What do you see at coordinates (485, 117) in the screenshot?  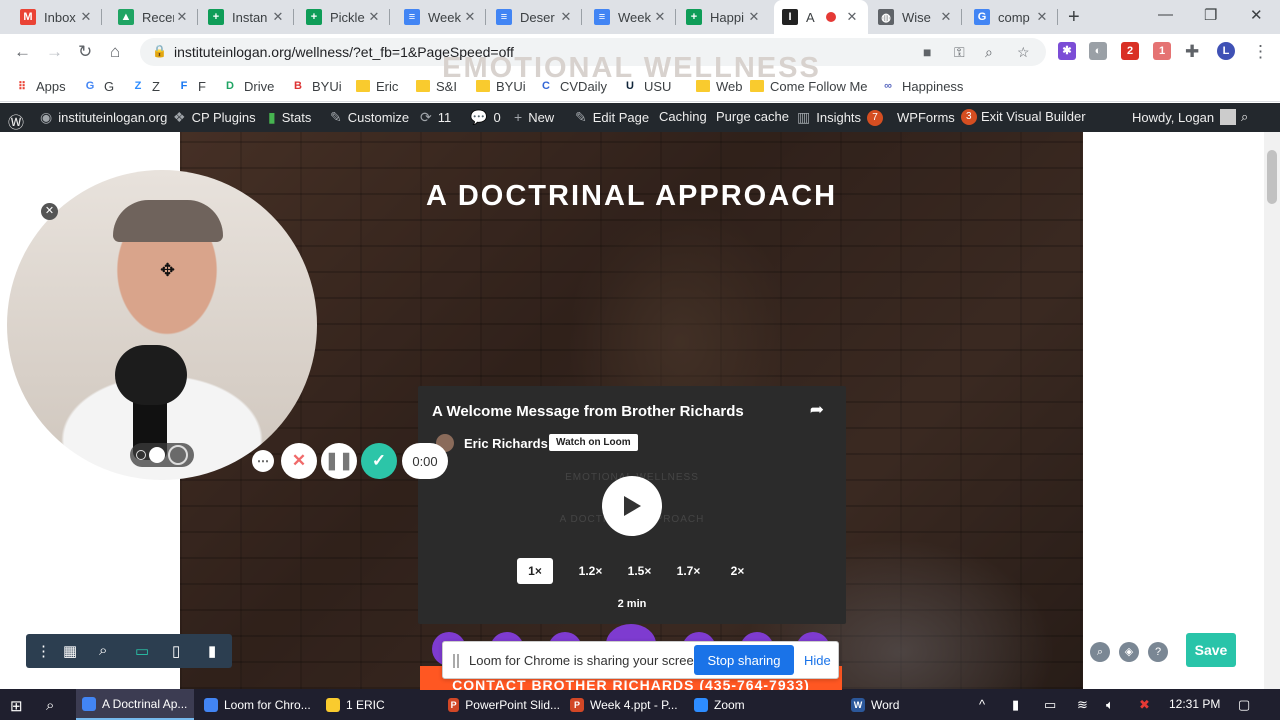 I see `comments-link: 💬 0` at bounding box center [485, 117].